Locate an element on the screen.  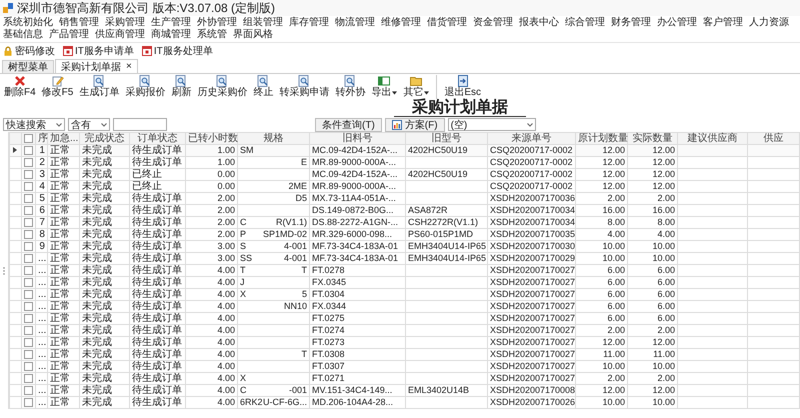
table-cell: 12.00 is located at coordinates (663, 174).